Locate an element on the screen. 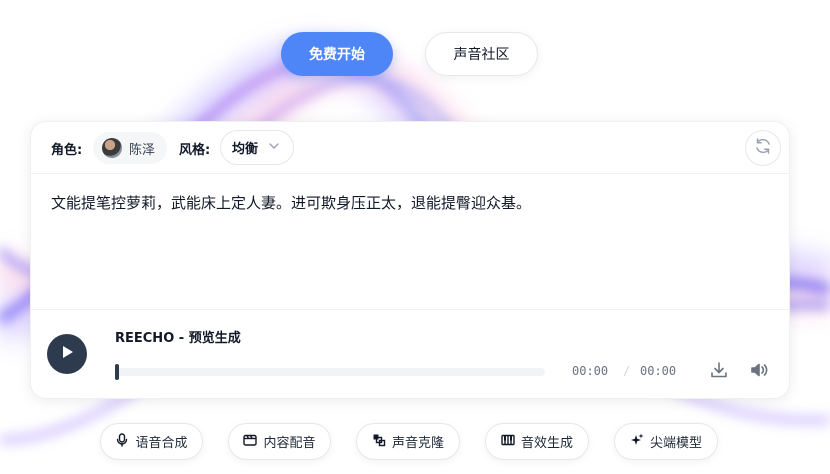  start-free-button: 免费开始 is located at coordinates (337, 54).